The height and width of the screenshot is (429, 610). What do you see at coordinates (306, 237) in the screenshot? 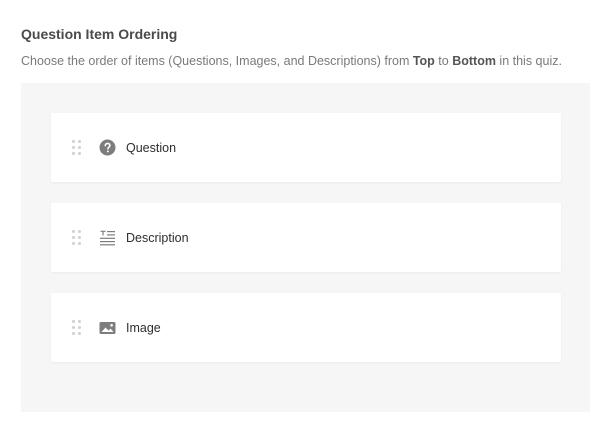
I see `ordering-item-description: Description` at bounding box center [306, 237].